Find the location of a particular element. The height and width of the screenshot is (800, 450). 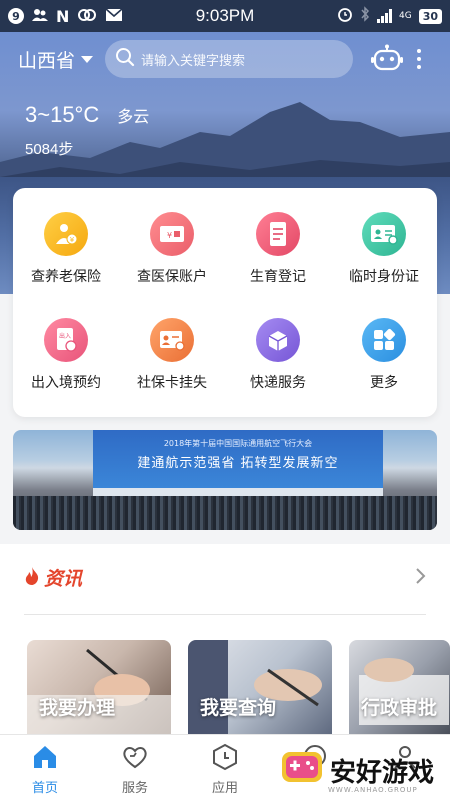

province-label: 山西省 is located at coordinates (47, 60).